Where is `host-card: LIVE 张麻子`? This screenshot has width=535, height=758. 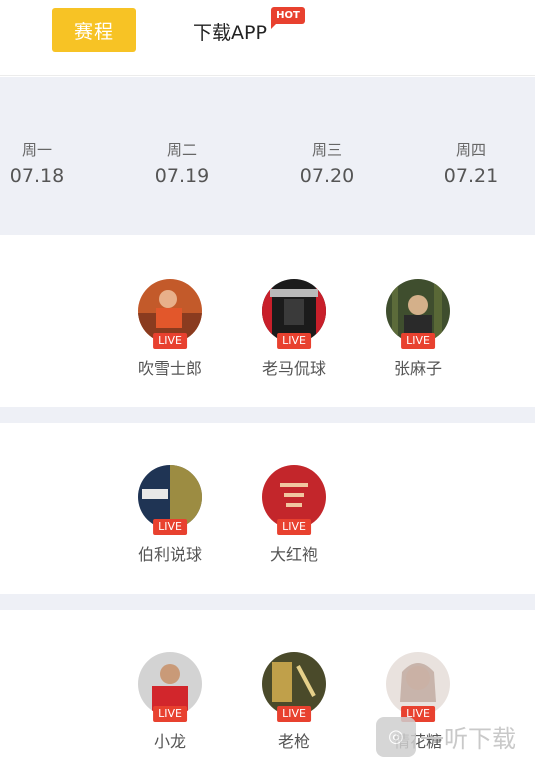
host-card: LIVE 张麻子 is located at coordinates (418, 329).